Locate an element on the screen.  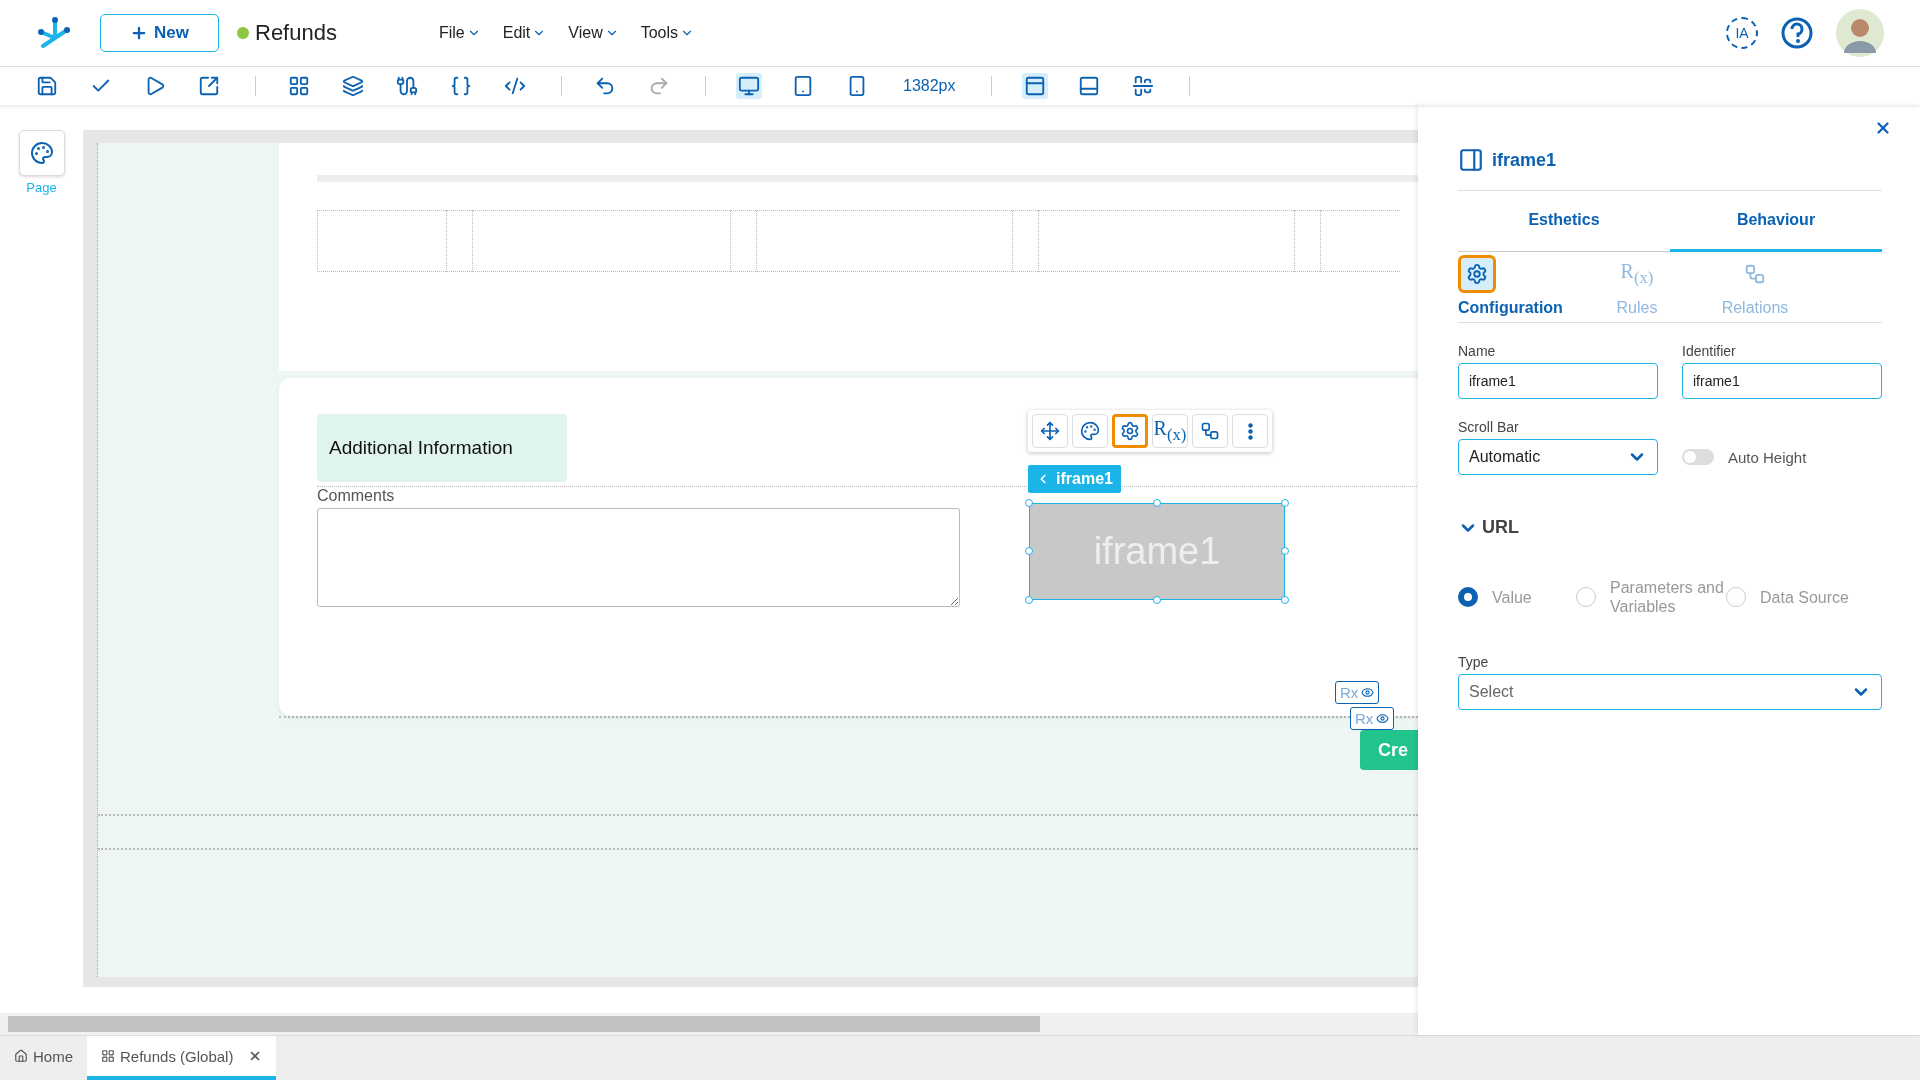
radio-label: Parameters and Variables is located at coordinates (1667, 597).